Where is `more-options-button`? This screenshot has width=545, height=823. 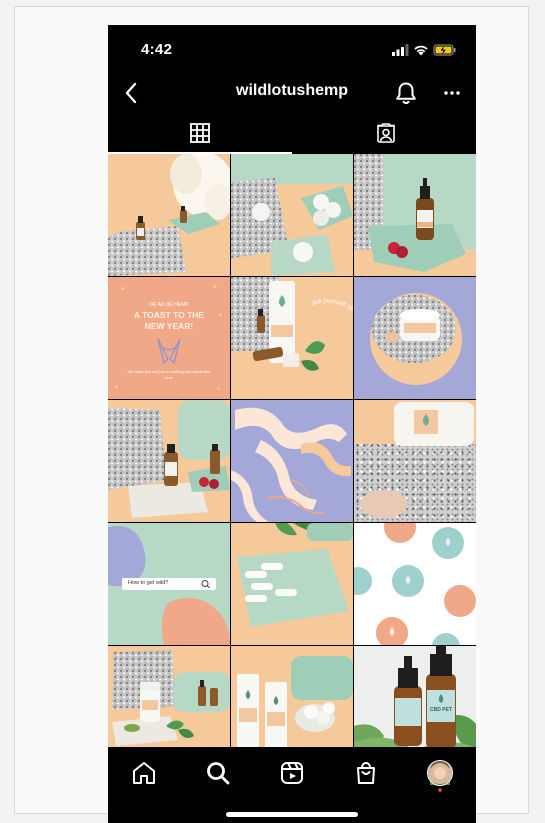 more-options-button is located at coordinates (452, 93).